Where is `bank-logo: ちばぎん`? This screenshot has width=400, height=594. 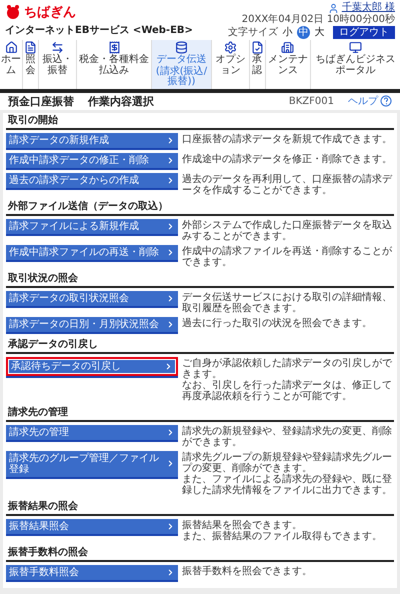
bank-logo: ちばぎん is located at coordinates (50, 12).